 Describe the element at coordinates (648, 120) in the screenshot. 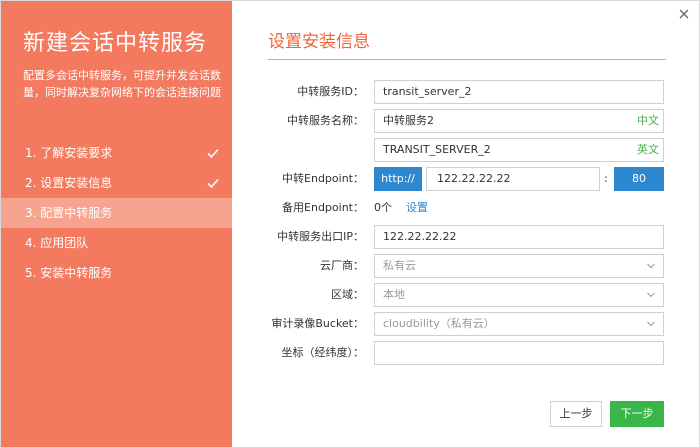

I see `lang-tag-cn: 中文` at that location.